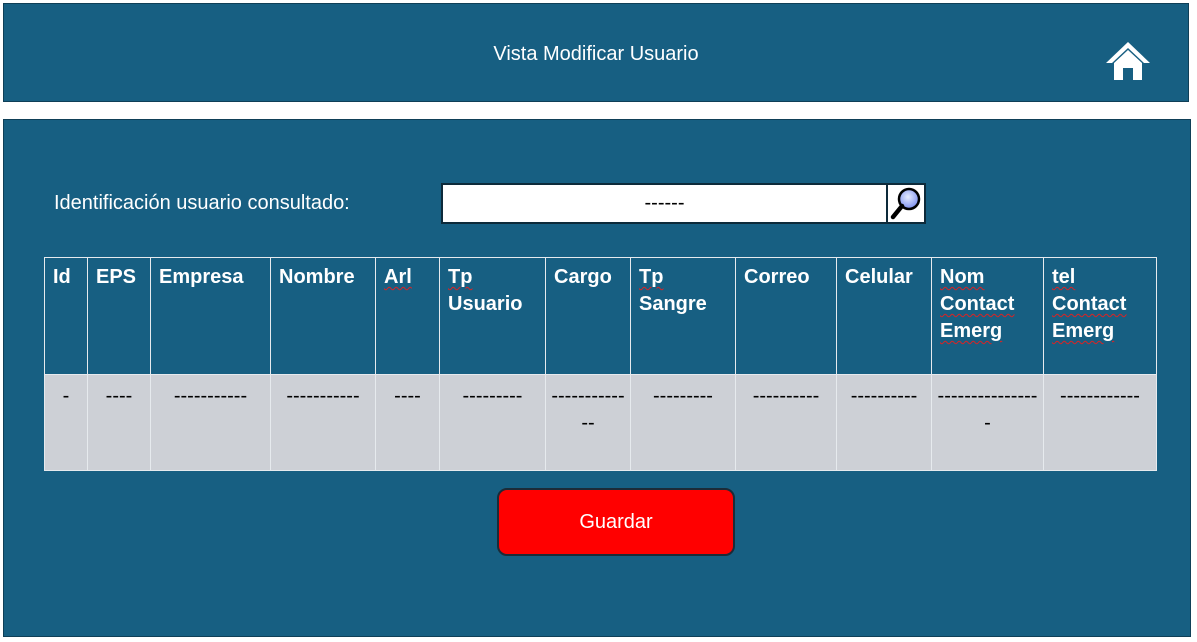 This screenshot has width=1197, height=642. I want to click on cell-nombre: -----------, so click(323, 422).